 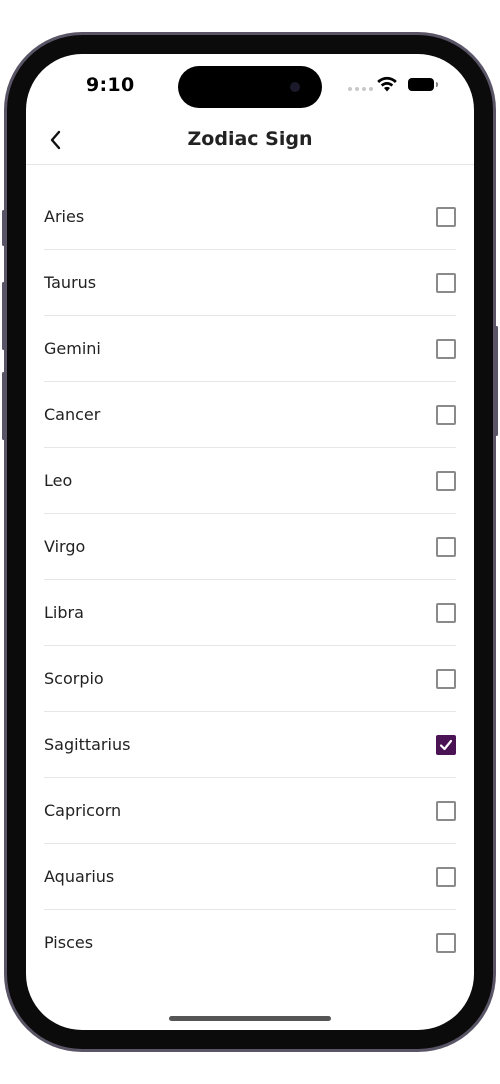 What do you see at coordinates (3, 406) in the screenshot?
I see `volume-down-button` at bounding box center [3, 406].